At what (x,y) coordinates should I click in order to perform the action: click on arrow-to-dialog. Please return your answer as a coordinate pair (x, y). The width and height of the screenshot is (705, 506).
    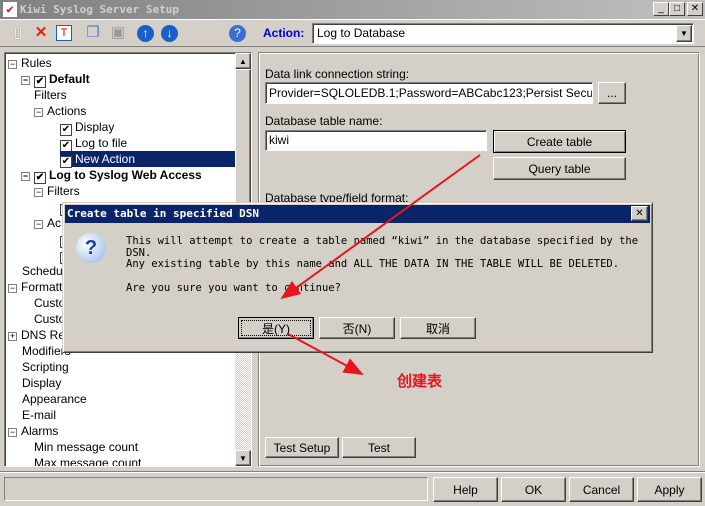
    Looking at the image, I should click on (380, 227).